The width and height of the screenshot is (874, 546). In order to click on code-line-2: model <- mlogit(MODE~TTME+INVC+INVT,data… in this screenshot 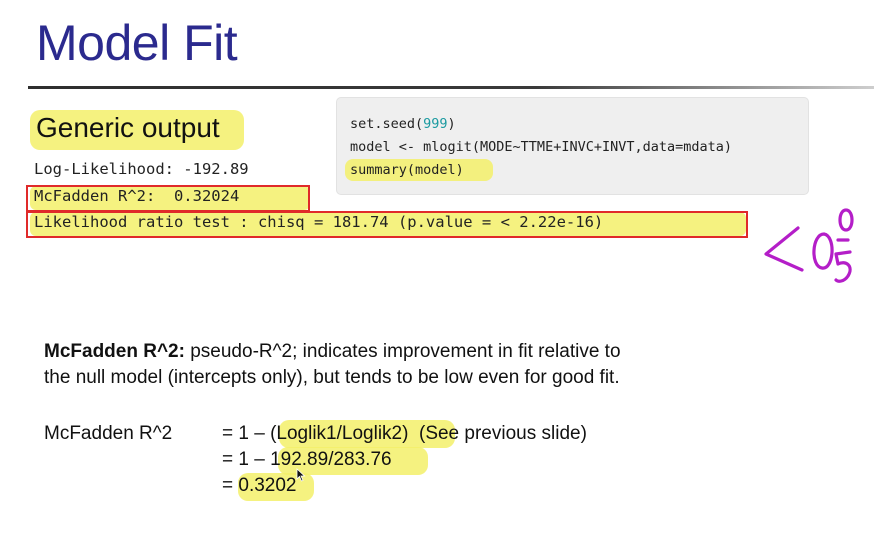, I will do `click(541, 147)`.